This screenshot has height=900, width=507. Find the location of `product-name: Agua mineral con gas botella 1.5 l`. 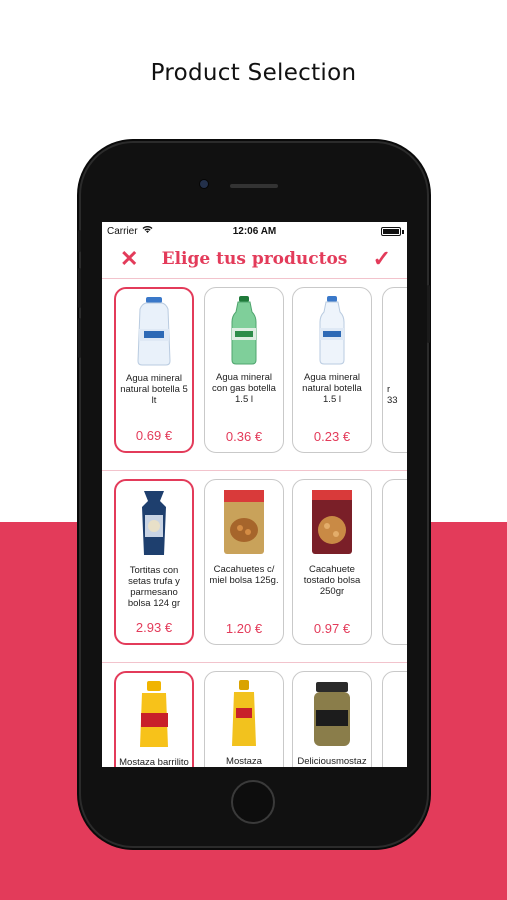

product-name: Agua mineral con gas botella 1.5 l is located at coordinates (244, 388).